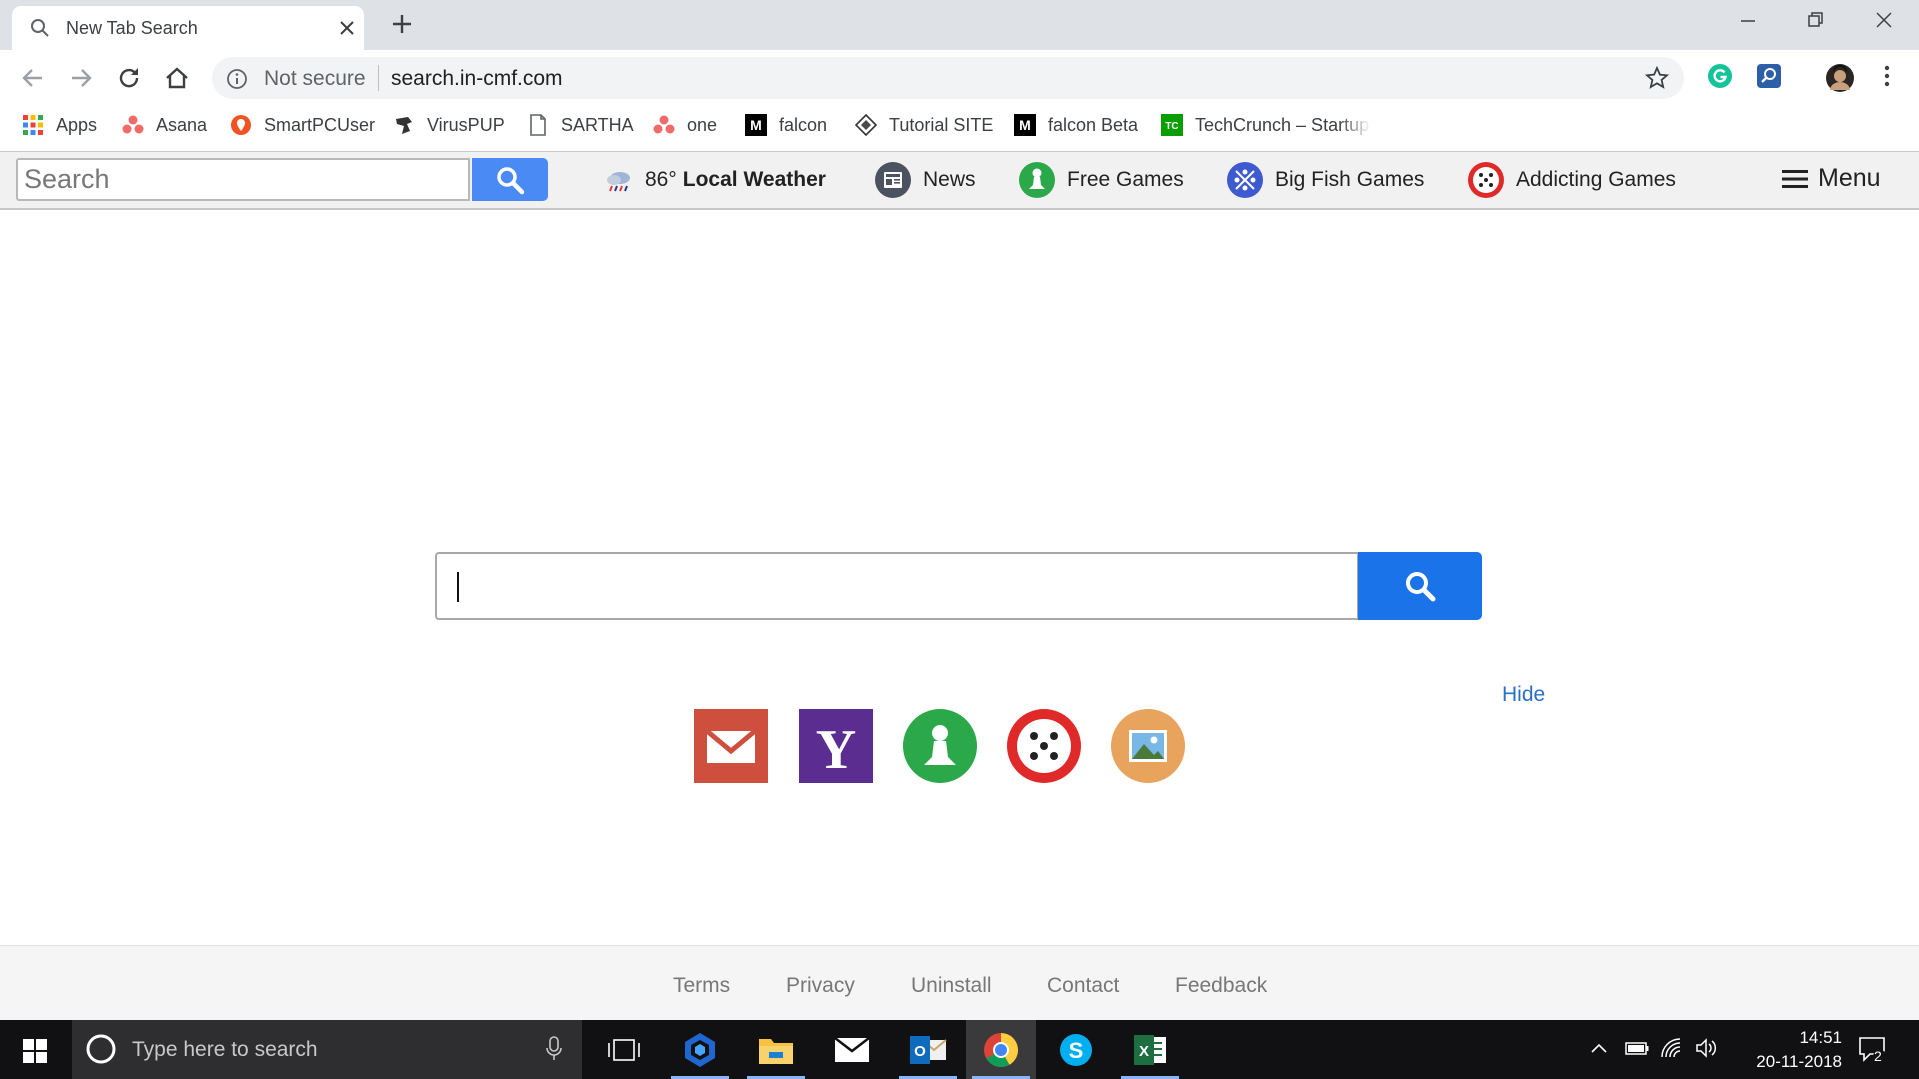 The width and height of the screenshot is (1919, 1079). Describe the element at coordinates (458, 587) in the screenshot. I see `text-caret` at that location.